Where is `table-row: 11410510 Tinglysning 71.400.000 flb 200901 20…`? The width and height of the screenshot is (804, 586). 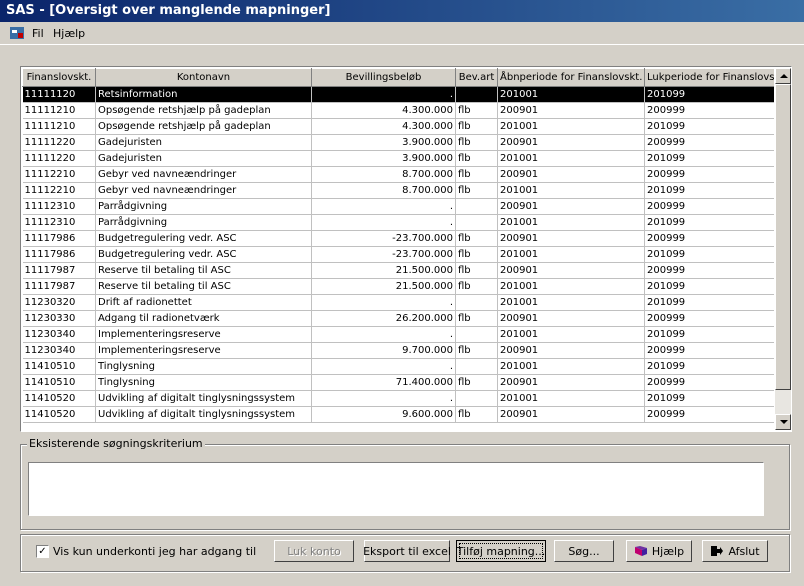 table-row: 11410510 Tinglysning 71.400.000 flb 200901 20… is located at coordinates (398, 382).